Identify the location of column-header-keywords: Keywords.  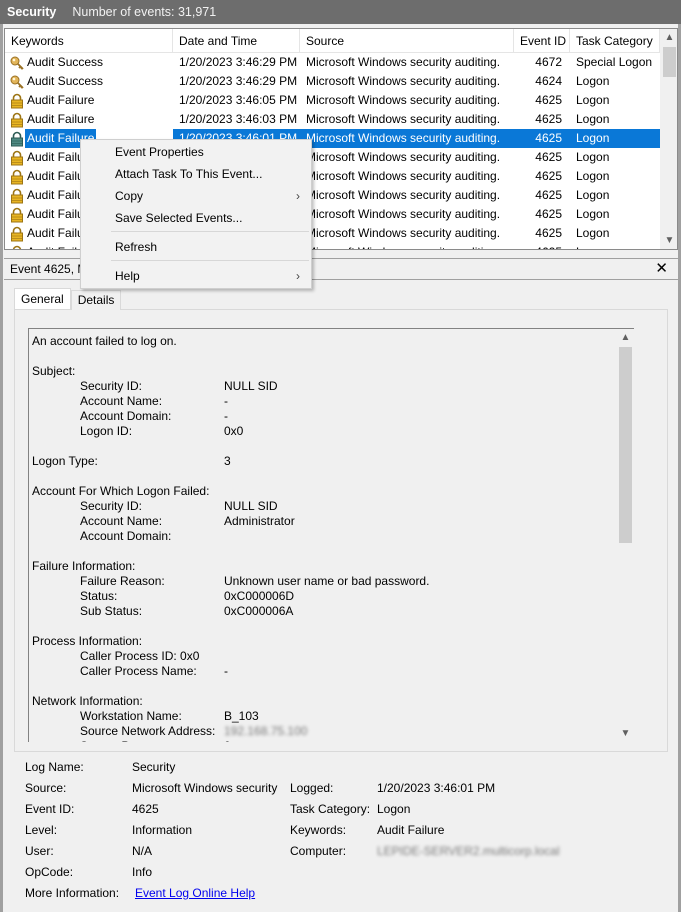
(89, 40).